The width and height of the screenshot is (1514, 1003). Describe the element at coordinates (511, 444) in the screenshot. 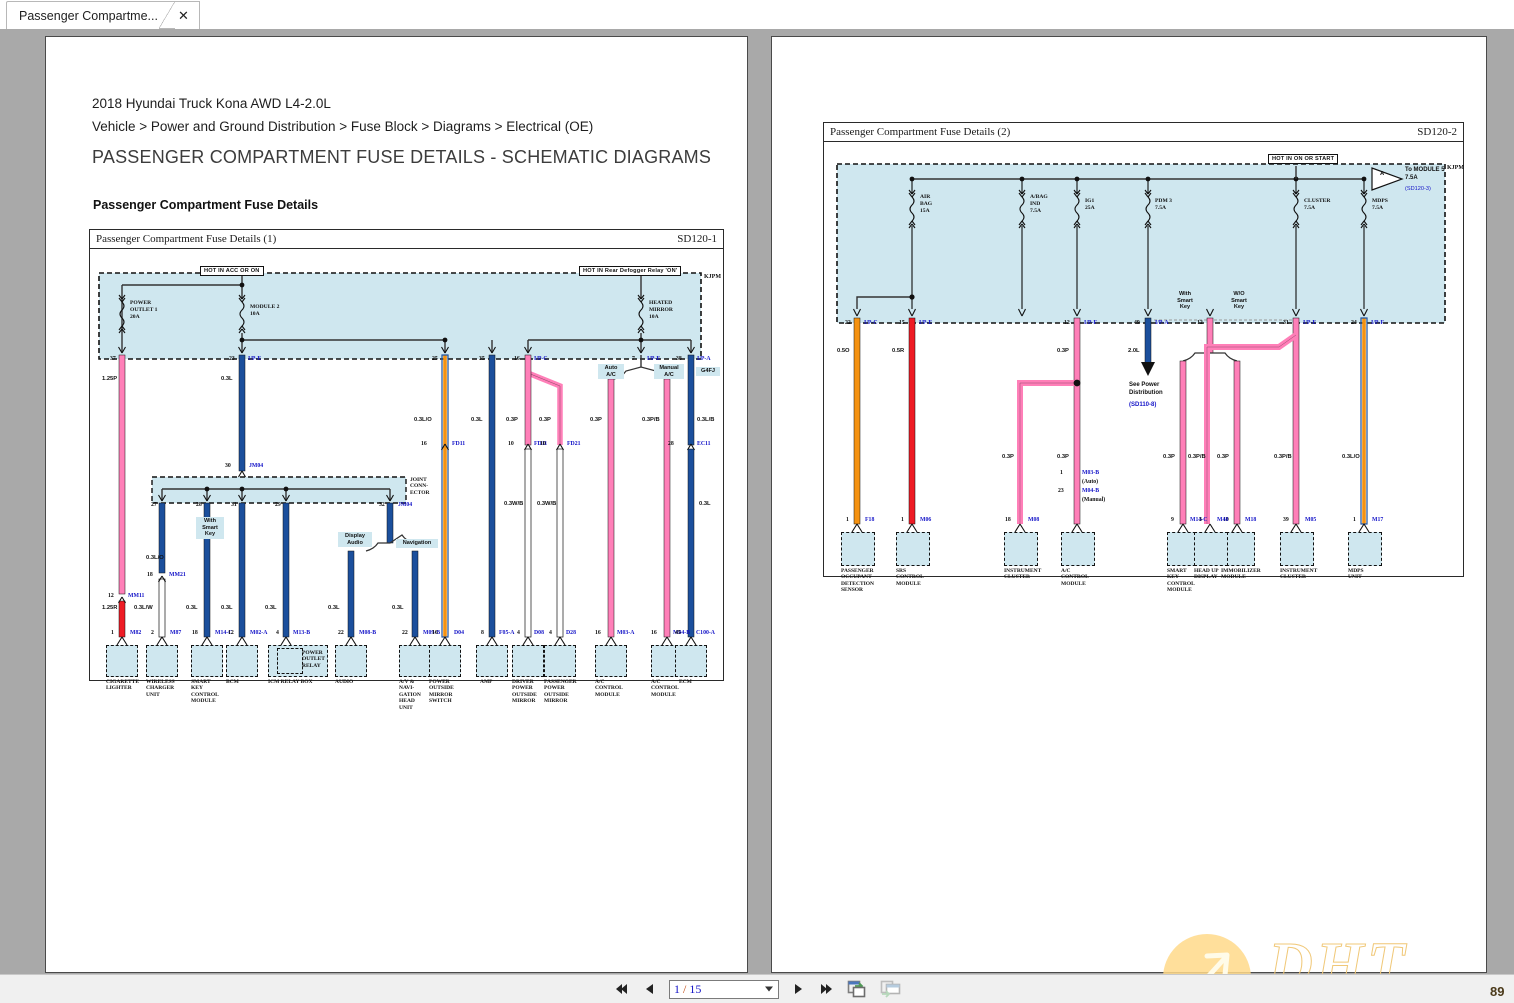

I see `splice-pin-10-a: 10` at that location.